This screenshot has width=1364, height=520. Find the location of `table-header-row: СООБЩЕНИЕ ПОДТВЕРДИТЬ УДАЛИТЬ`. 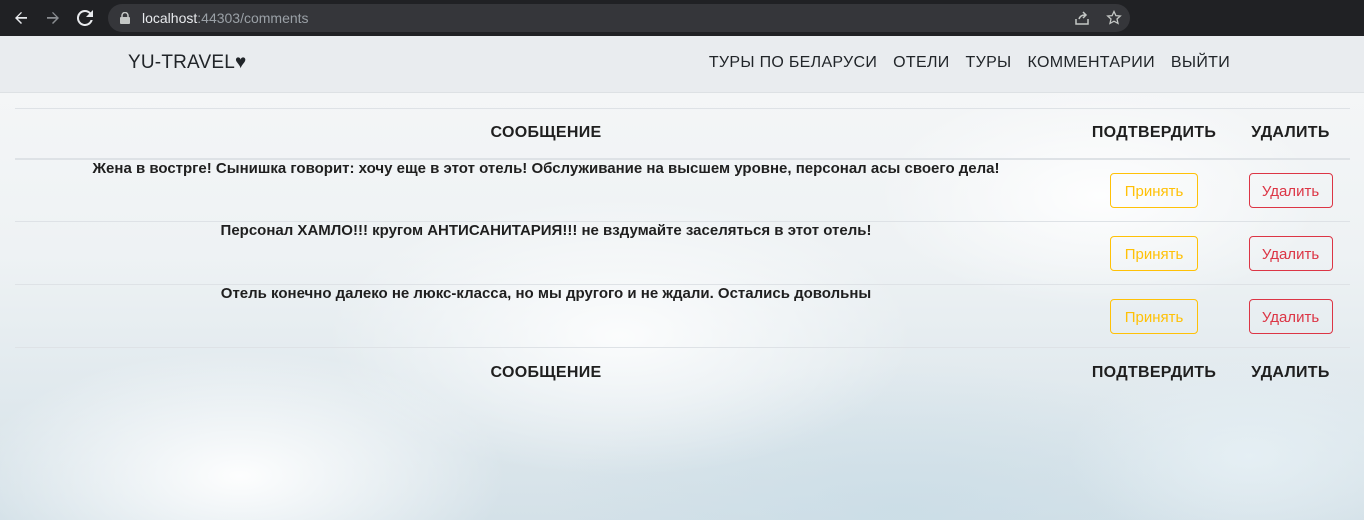

table-header-row: СООБЩЕНИЕ ПОДТВЕРДИТЬ УДАЛИТЬ is located at coordinates (682, 133).